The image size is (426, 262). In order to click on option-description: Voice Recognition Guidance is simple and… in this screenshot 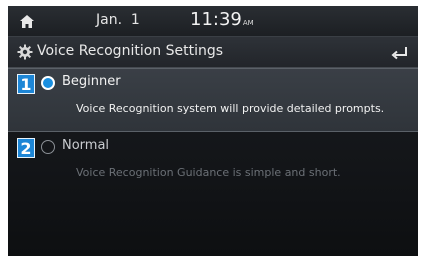, I will do `click(208, 172)`.